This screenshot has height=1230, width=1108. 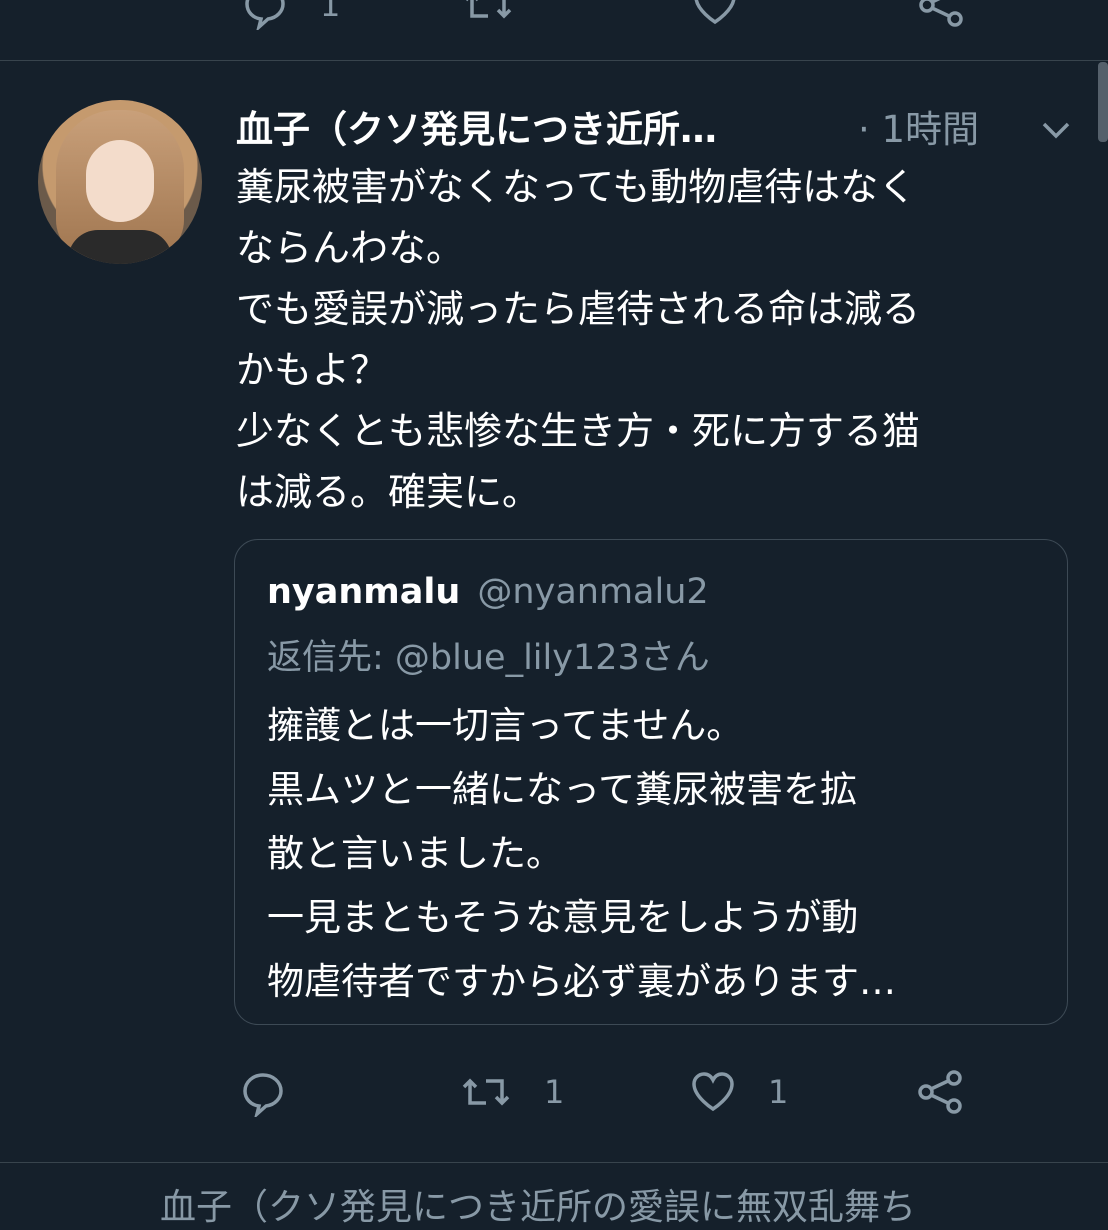 What do you see at coordinates (554, 60) in the screenshot?
I see `tweet-divider-top` at bounding box center [554, 60].